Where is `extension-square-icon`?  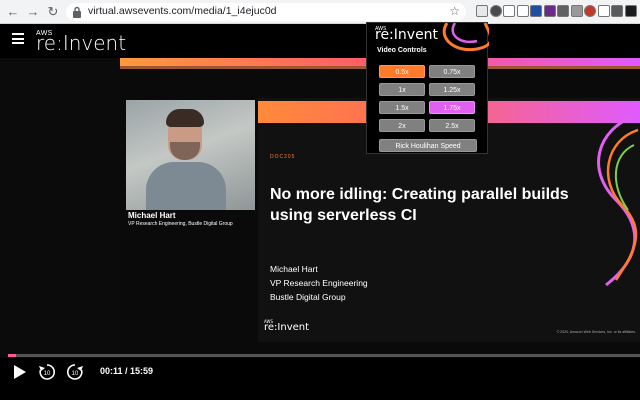
extension-square-icon is located at coordinates (630, 11).